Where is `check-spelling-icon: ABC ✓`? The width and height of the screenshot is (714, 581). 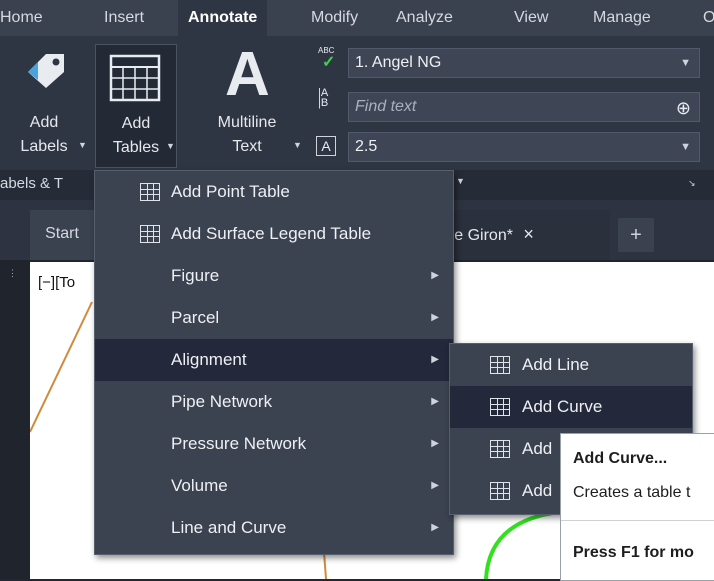
check-spelling-icon: ABC ✓ is located at coordinates (329, 59).